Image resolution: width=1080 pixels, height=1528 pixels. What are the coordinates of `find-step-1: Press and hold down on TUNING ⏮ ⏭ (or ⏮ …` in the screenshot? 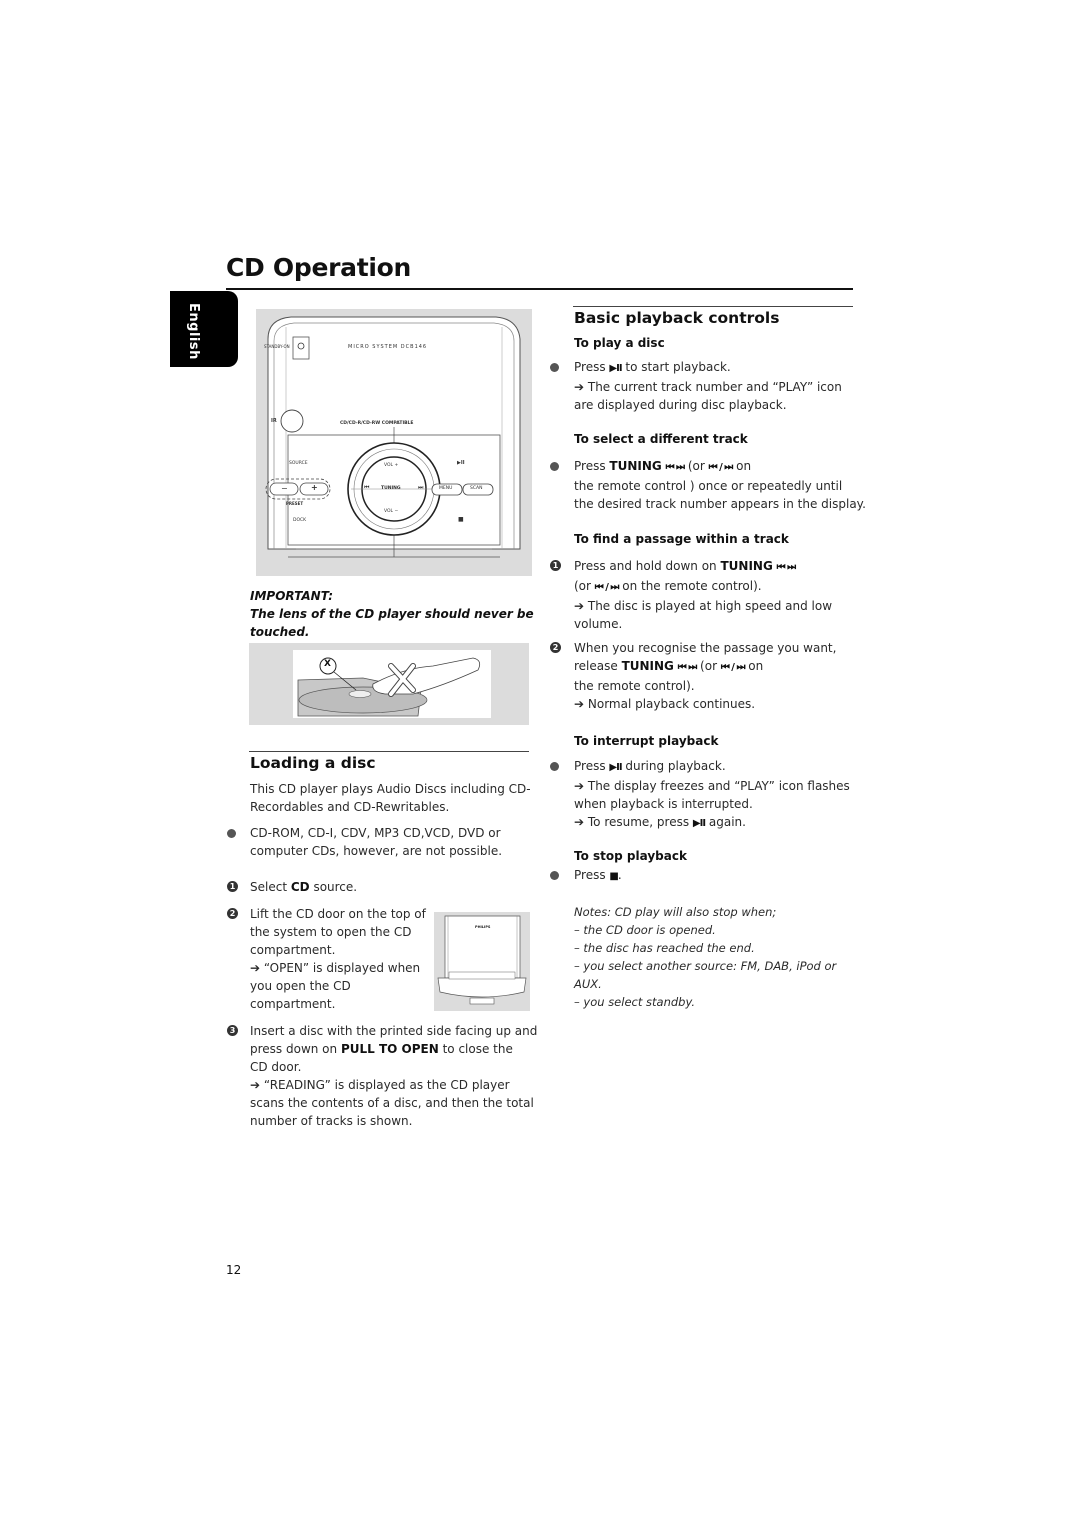 It's located at (703, 595).